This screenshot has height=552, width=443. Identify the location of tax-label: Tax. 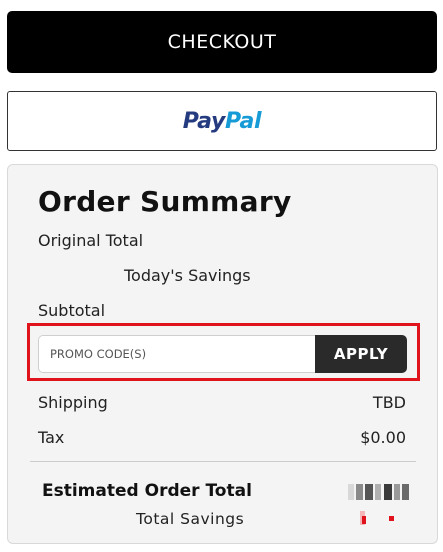
(51, 437).